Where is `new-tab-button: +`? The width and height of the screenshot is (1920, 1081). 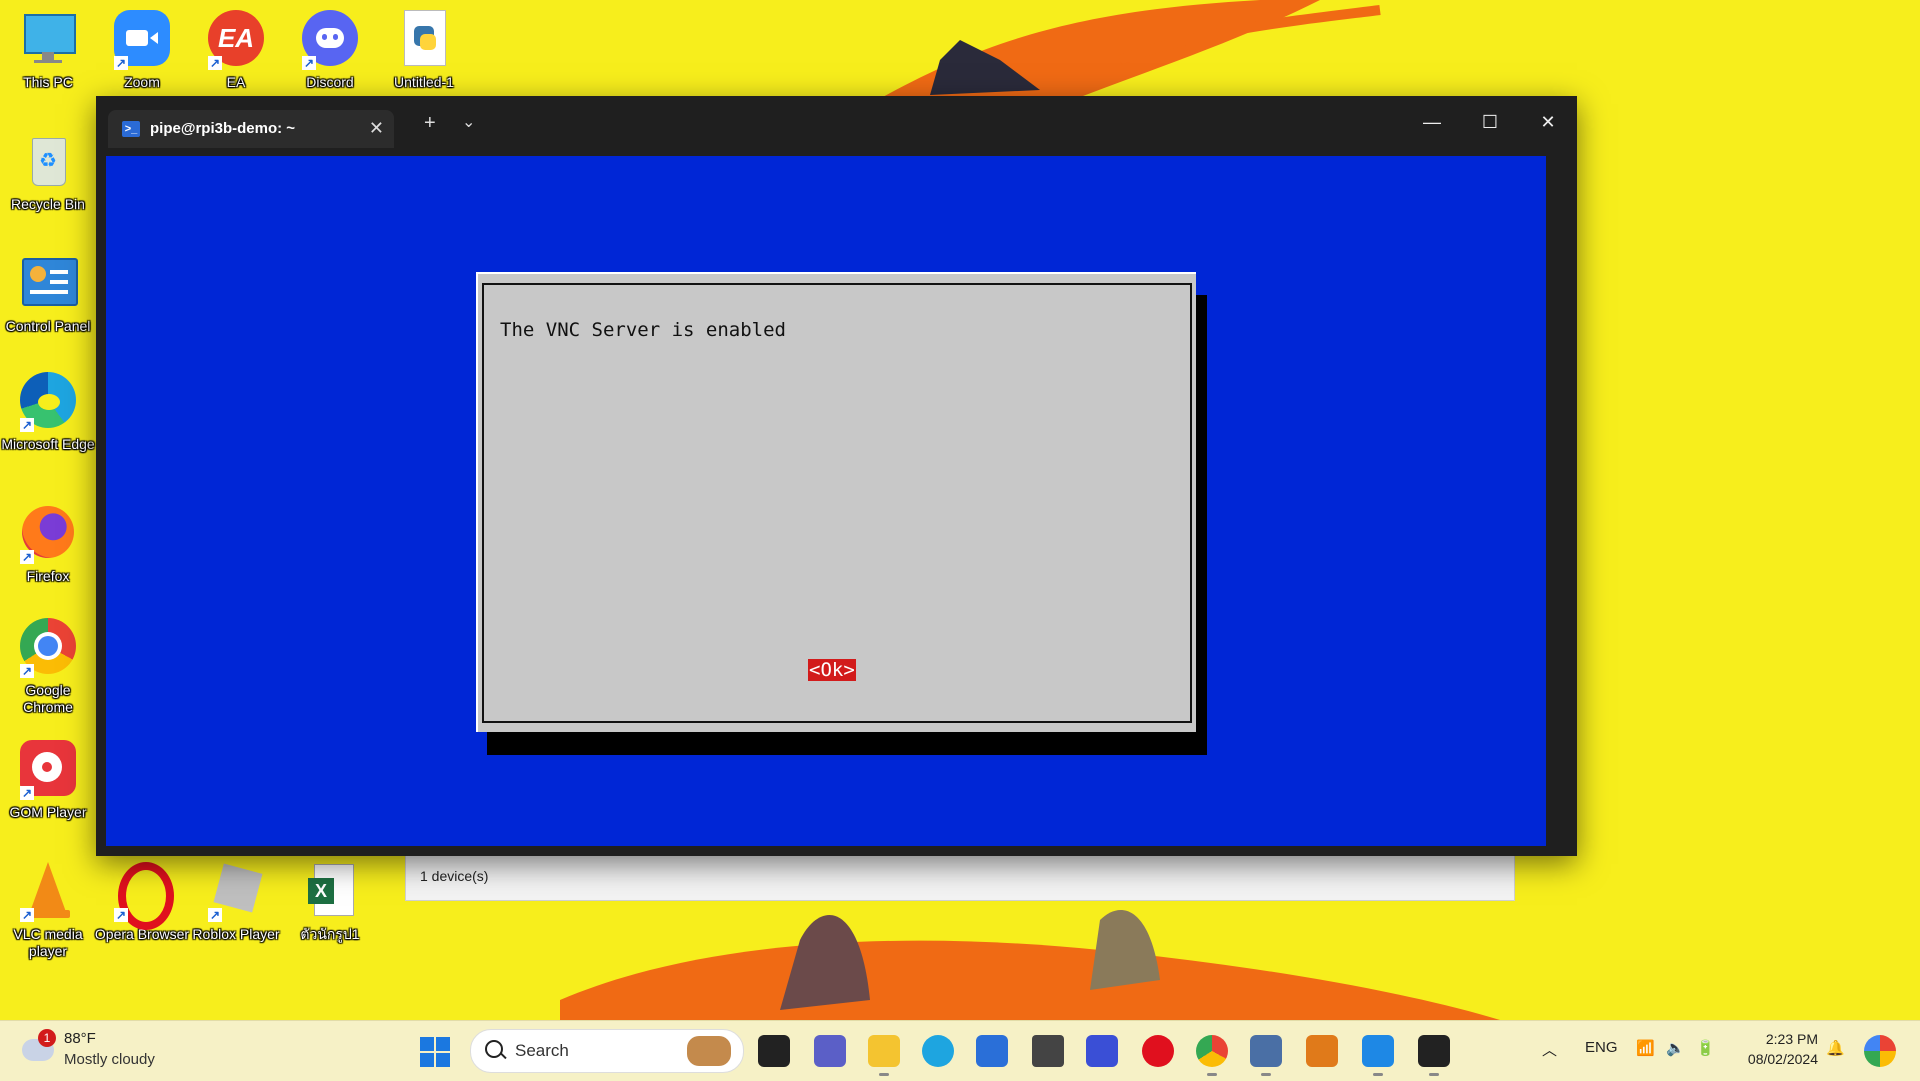
new-tab-button: + is located at coordinates (430, 123).